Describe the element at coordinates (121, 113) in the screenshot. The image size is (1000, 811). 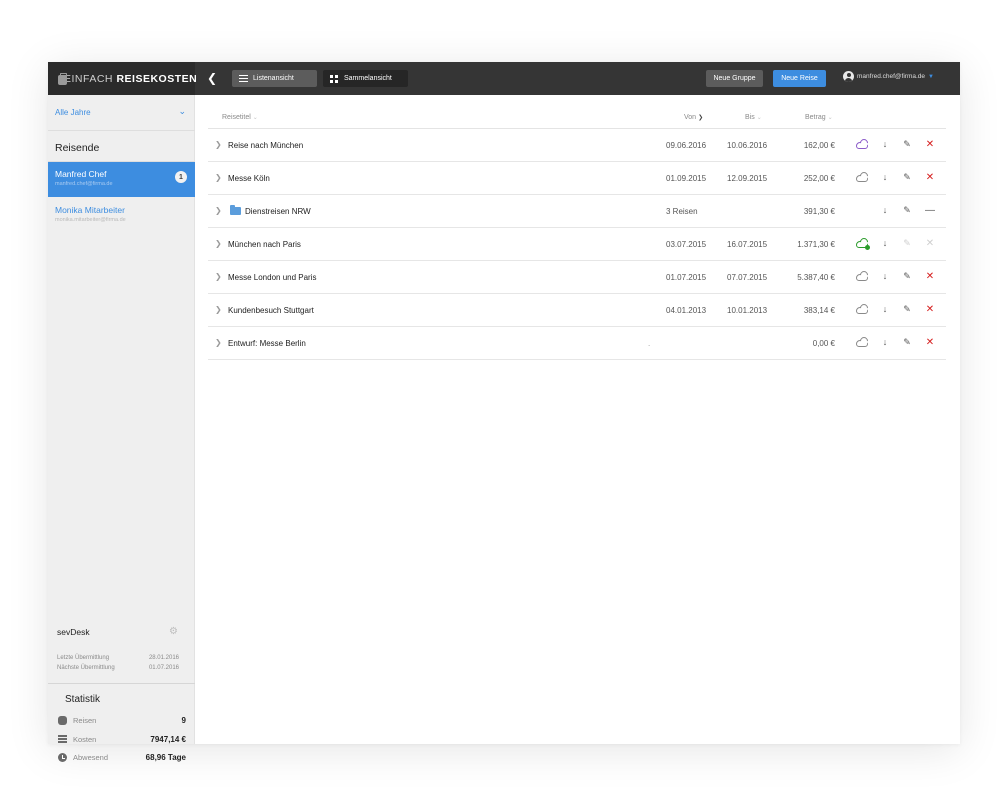
I see `year-filter-select: Alle Jahre ⌄` at that location.